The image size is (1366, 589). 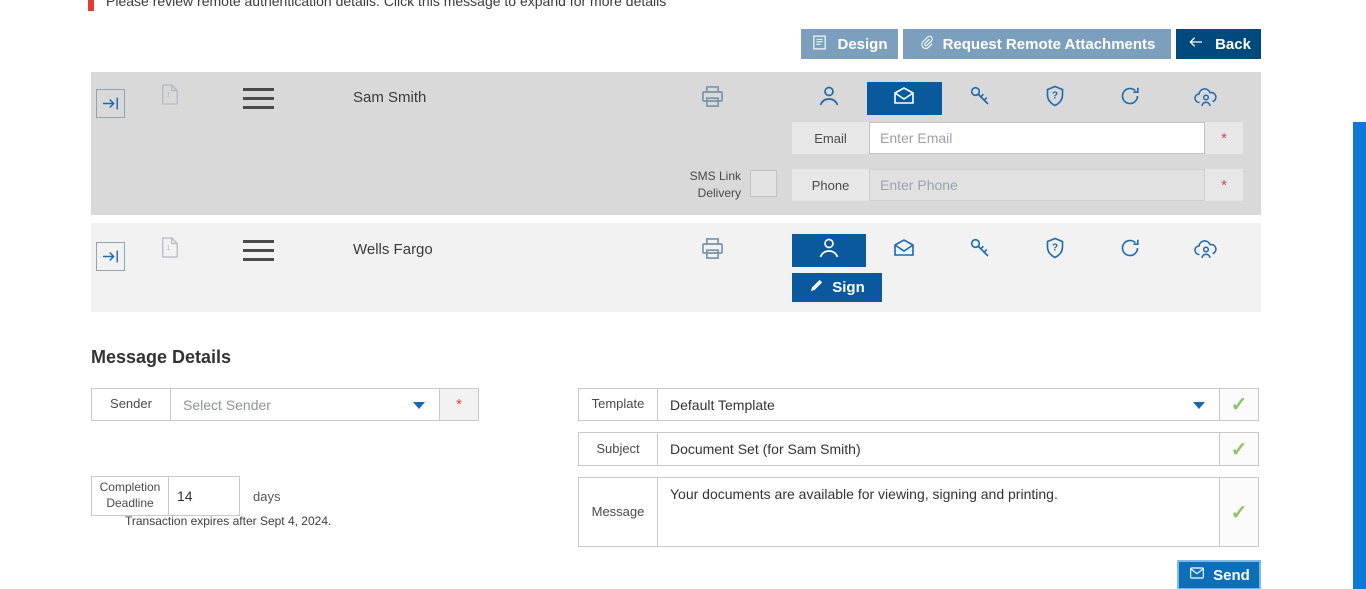 I want to click on completion-deadline-row: Completion Deadline days, so click(x=185, y=496).